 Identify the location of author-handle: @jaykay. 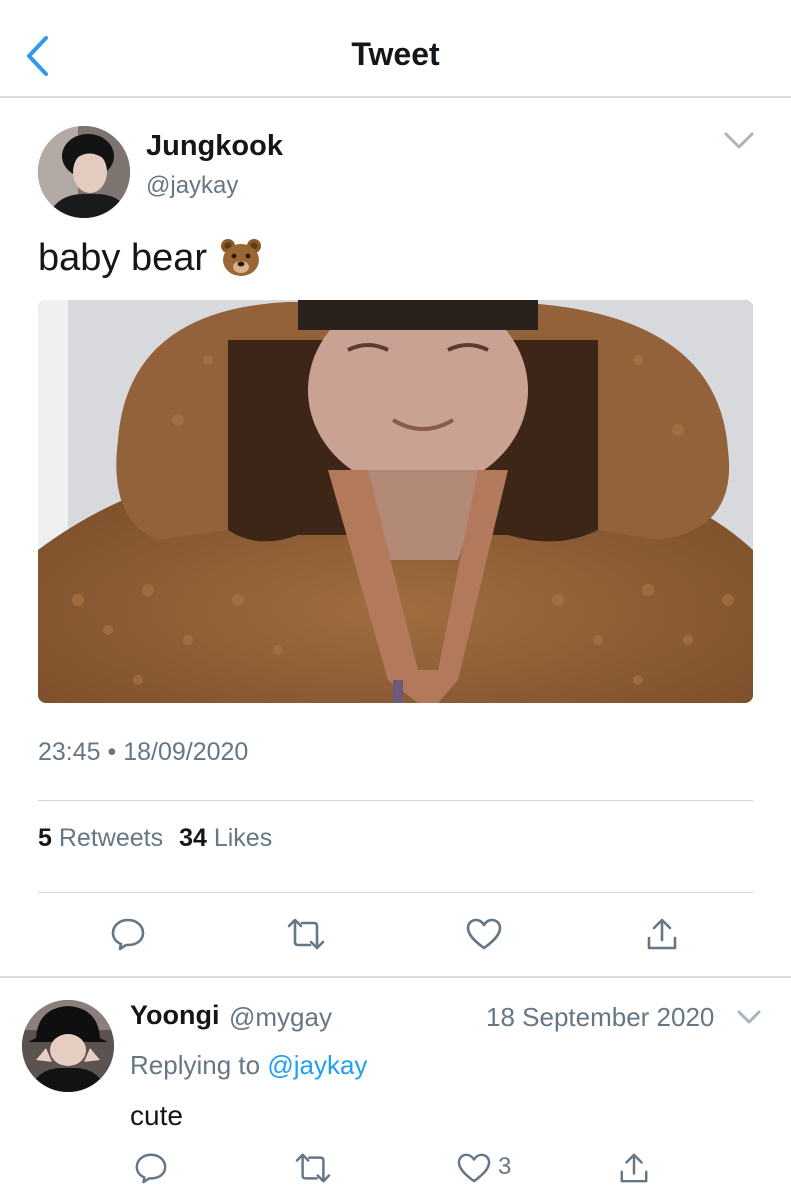
(192, 186).